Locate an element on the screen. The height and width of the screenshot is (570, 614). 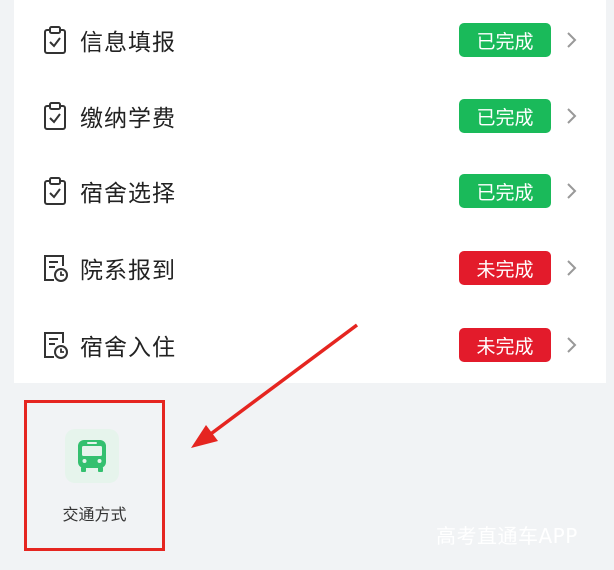
bus-tile is located at coordinates (92, 456).